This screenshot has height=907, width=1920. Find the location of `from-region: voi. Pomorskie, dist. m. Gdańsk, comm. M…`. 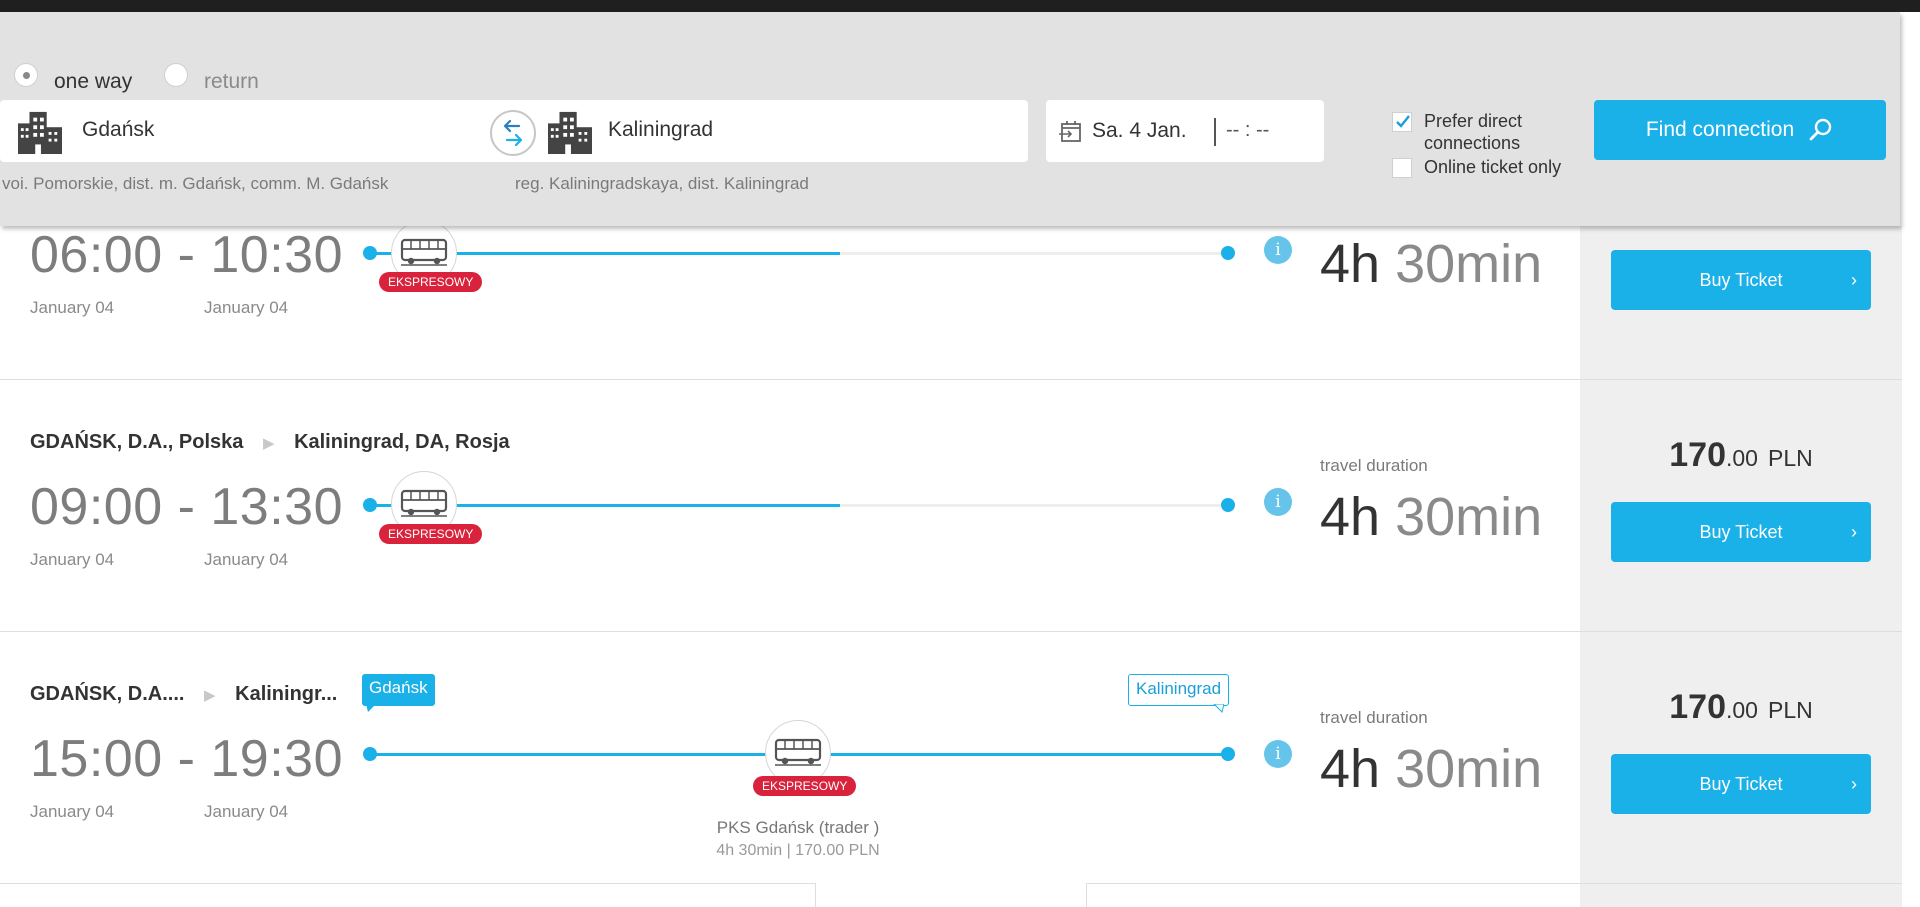

from-region: voi. Pomorskie, dist. m. Gdańsk, comm. M… is located at coordinates (195, 183).